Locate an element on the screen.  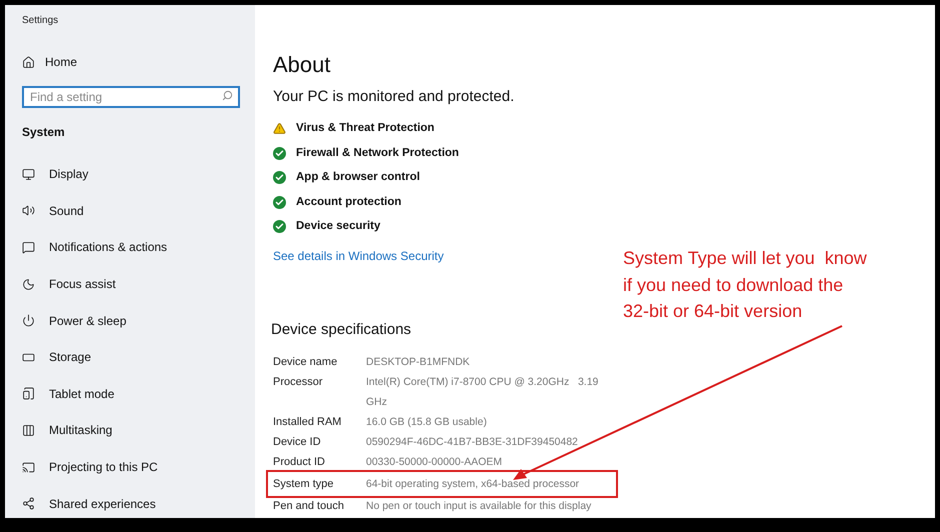
sidebar-item: Storage is located at coordinates (57, 357).